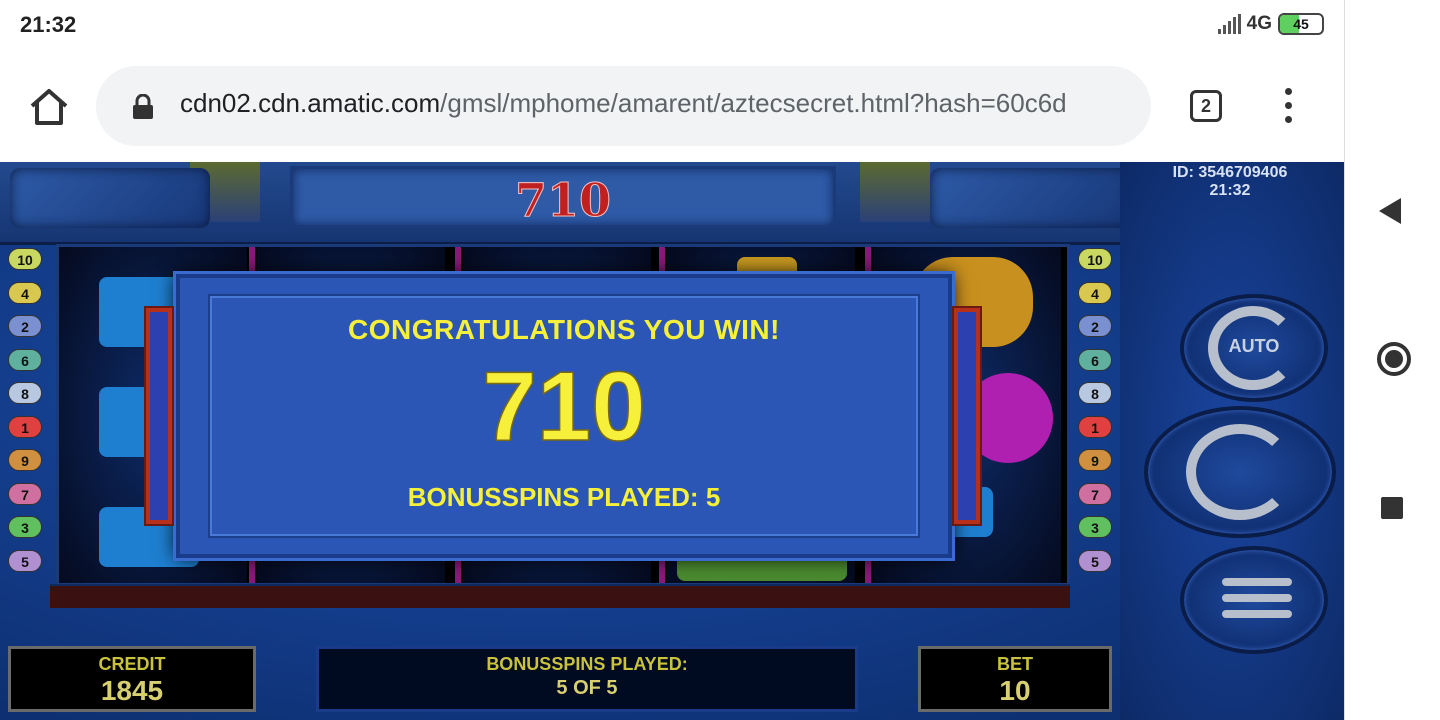 The image size is (1440, 720). Describe the element at coordinates (132, 690) in the screenshot. I see `credit-value: 1845` at that location.